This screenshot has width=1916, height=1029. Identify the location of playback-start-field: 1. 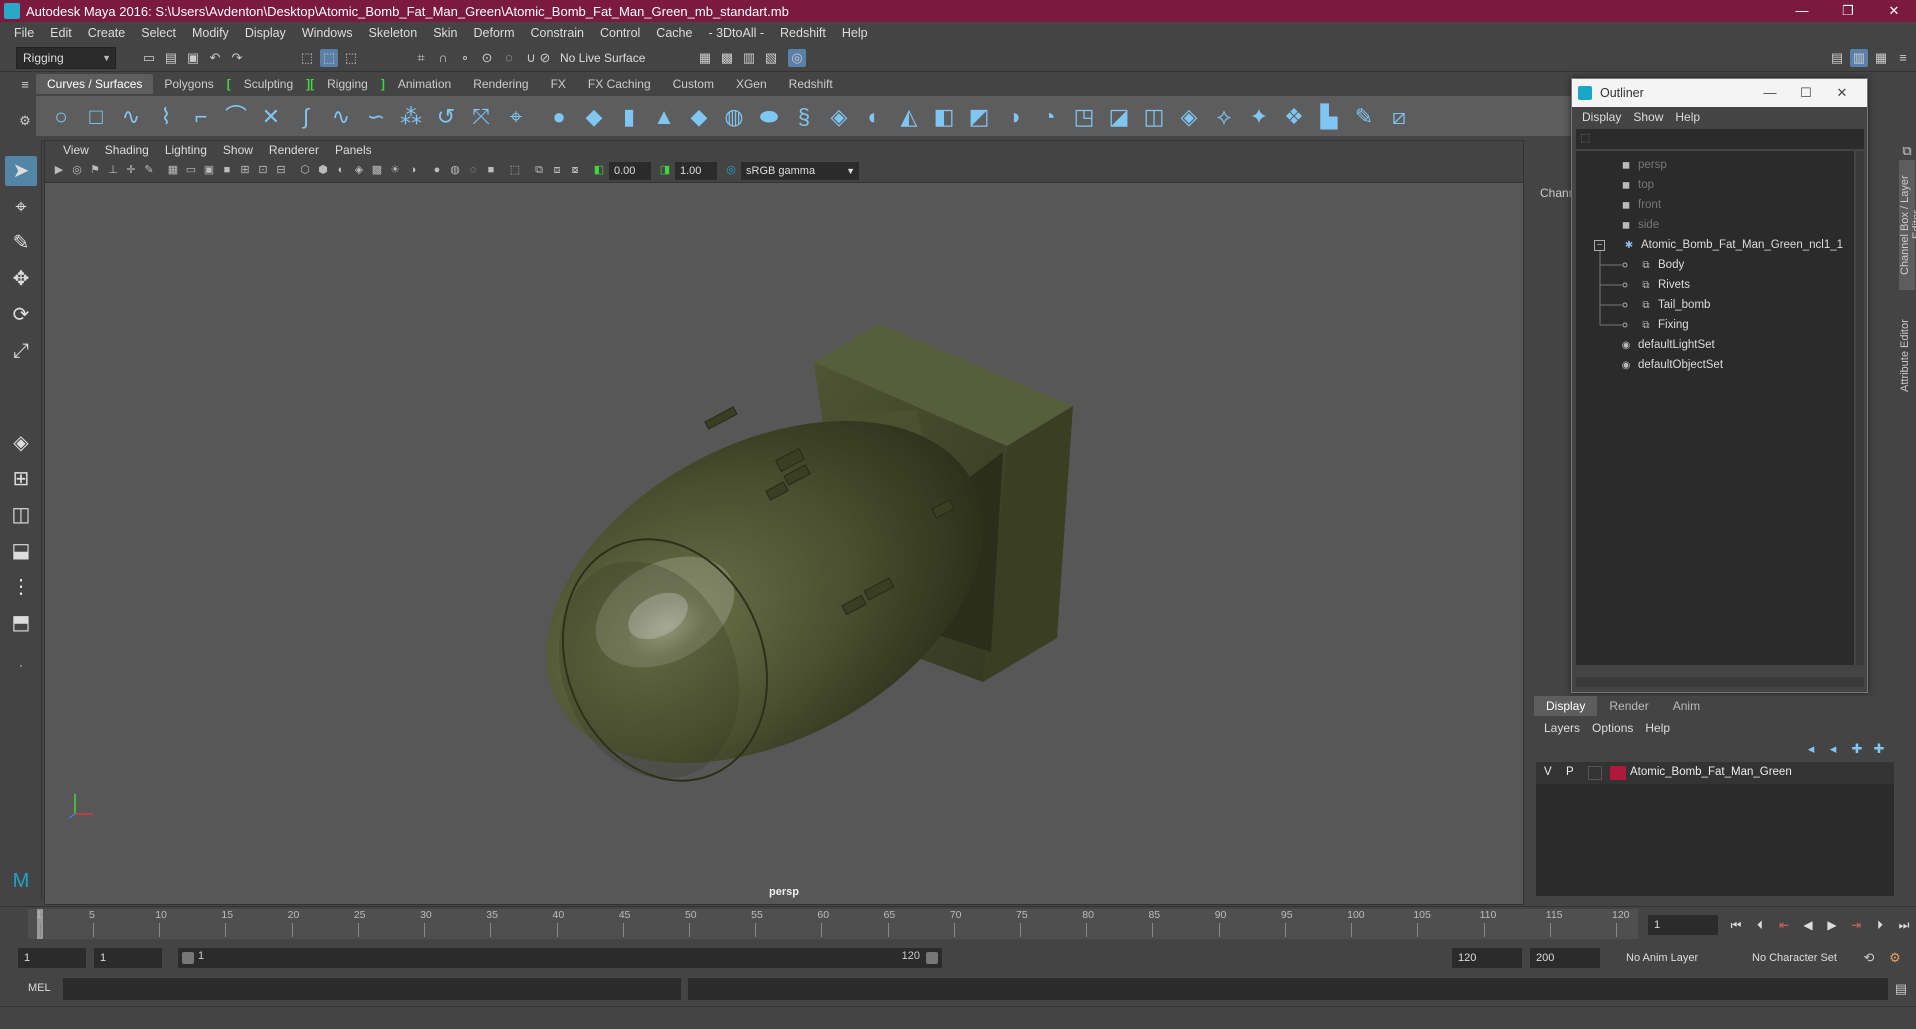
(128, 958).